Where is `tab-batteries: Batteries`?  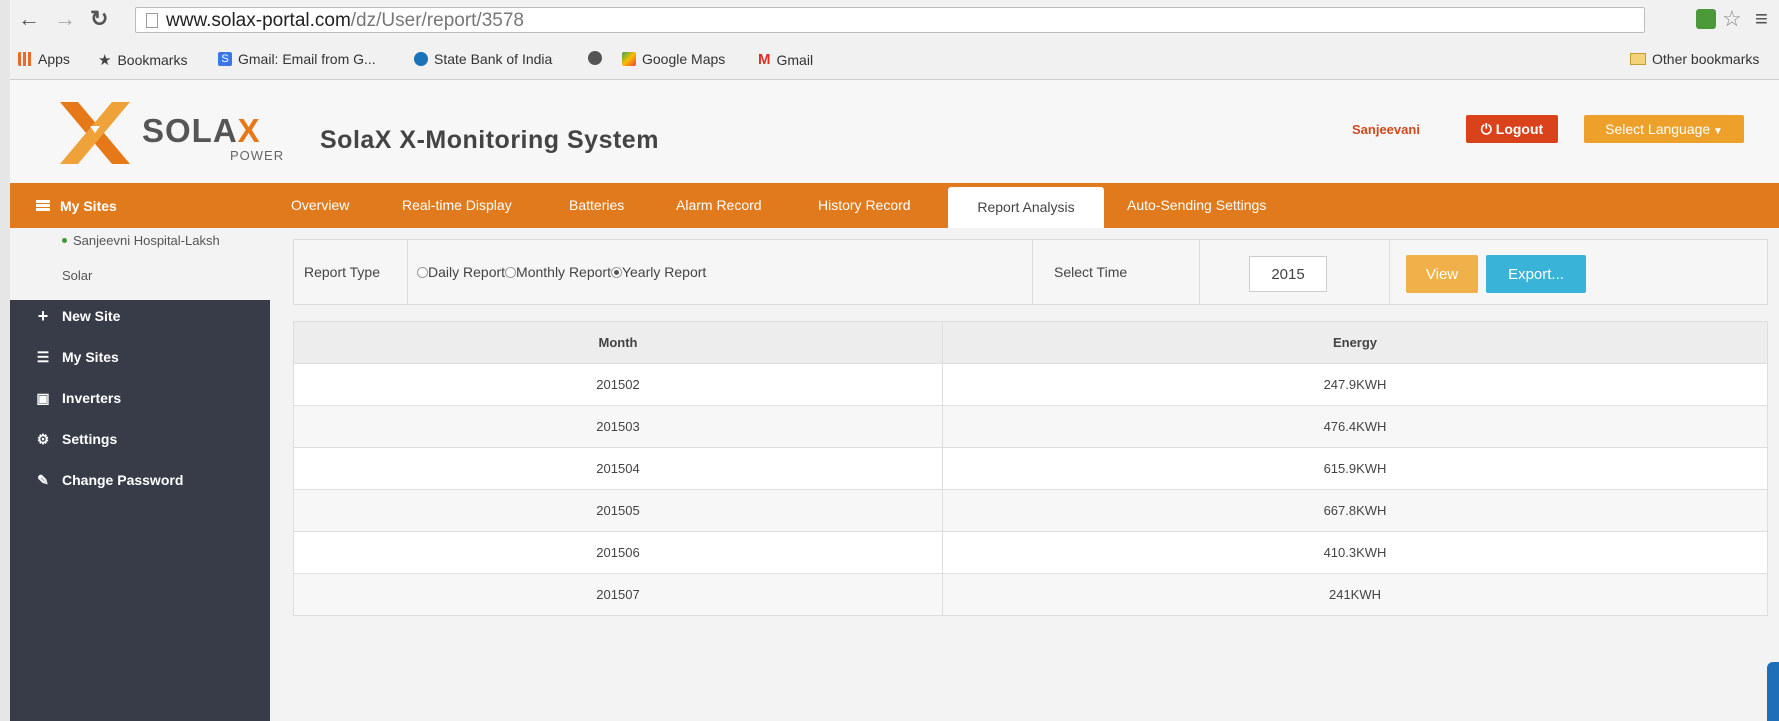
tab-batteries: Batteries is located at coordinates (596, 205).